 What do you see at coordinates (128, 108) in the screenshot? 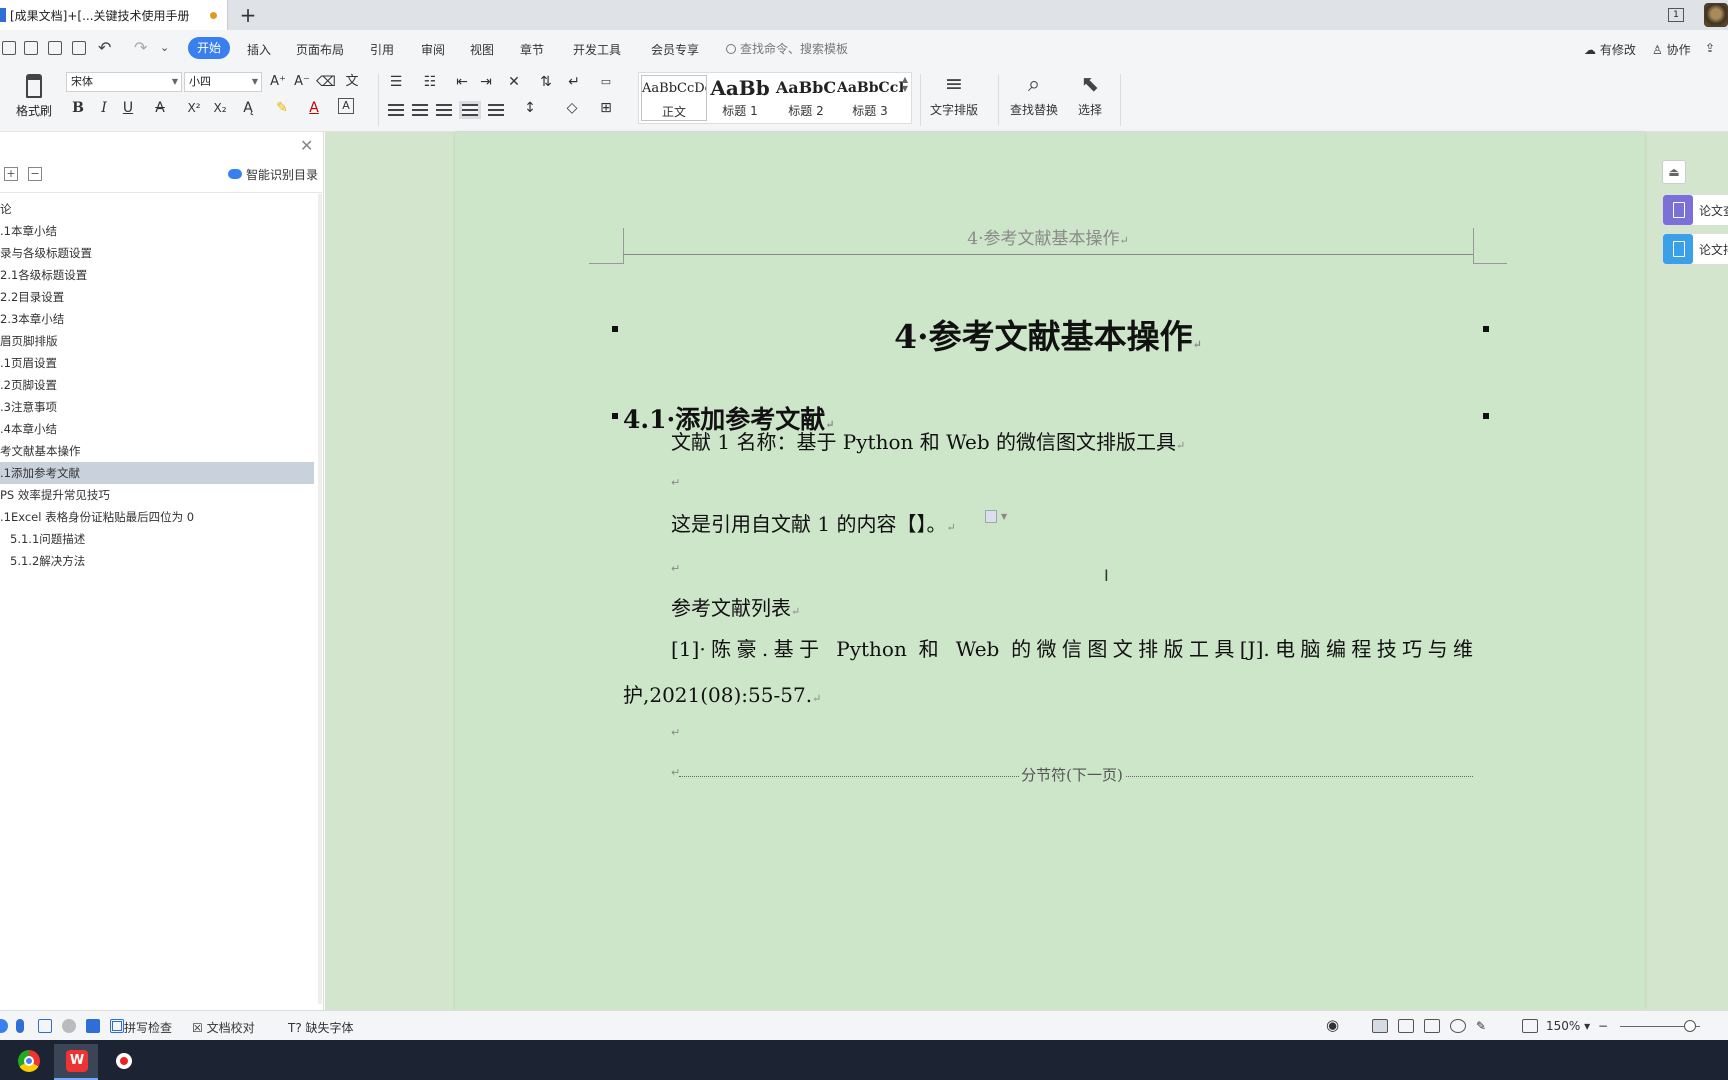
I see `underline-button: U` at bounding box center [128, 108].